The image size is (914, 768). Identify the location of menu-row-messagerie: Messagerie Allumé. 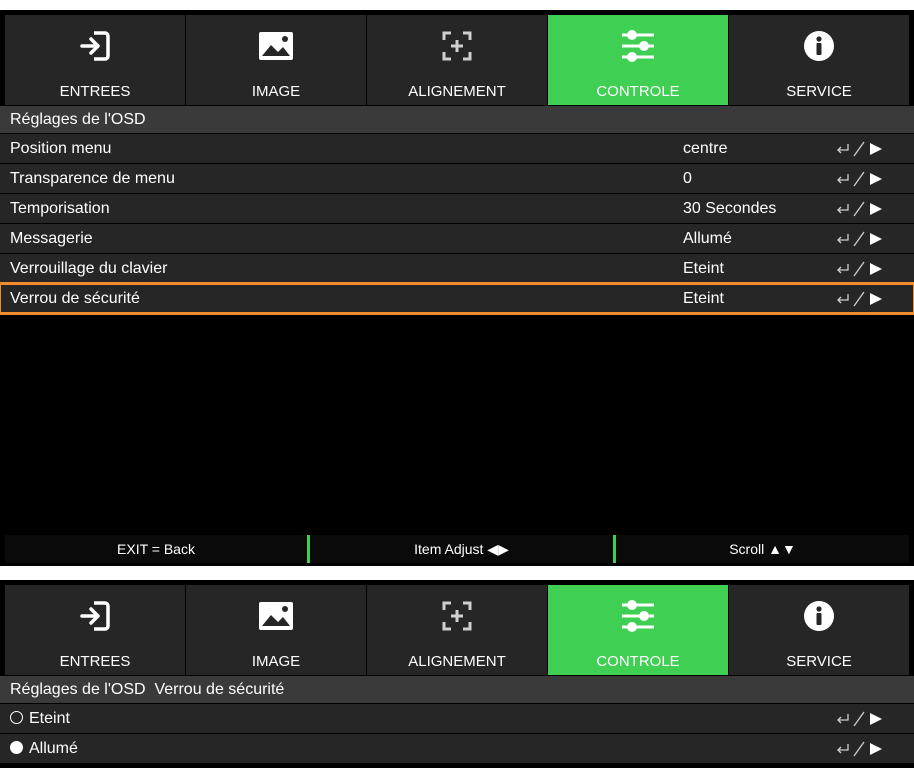
(457, 238).